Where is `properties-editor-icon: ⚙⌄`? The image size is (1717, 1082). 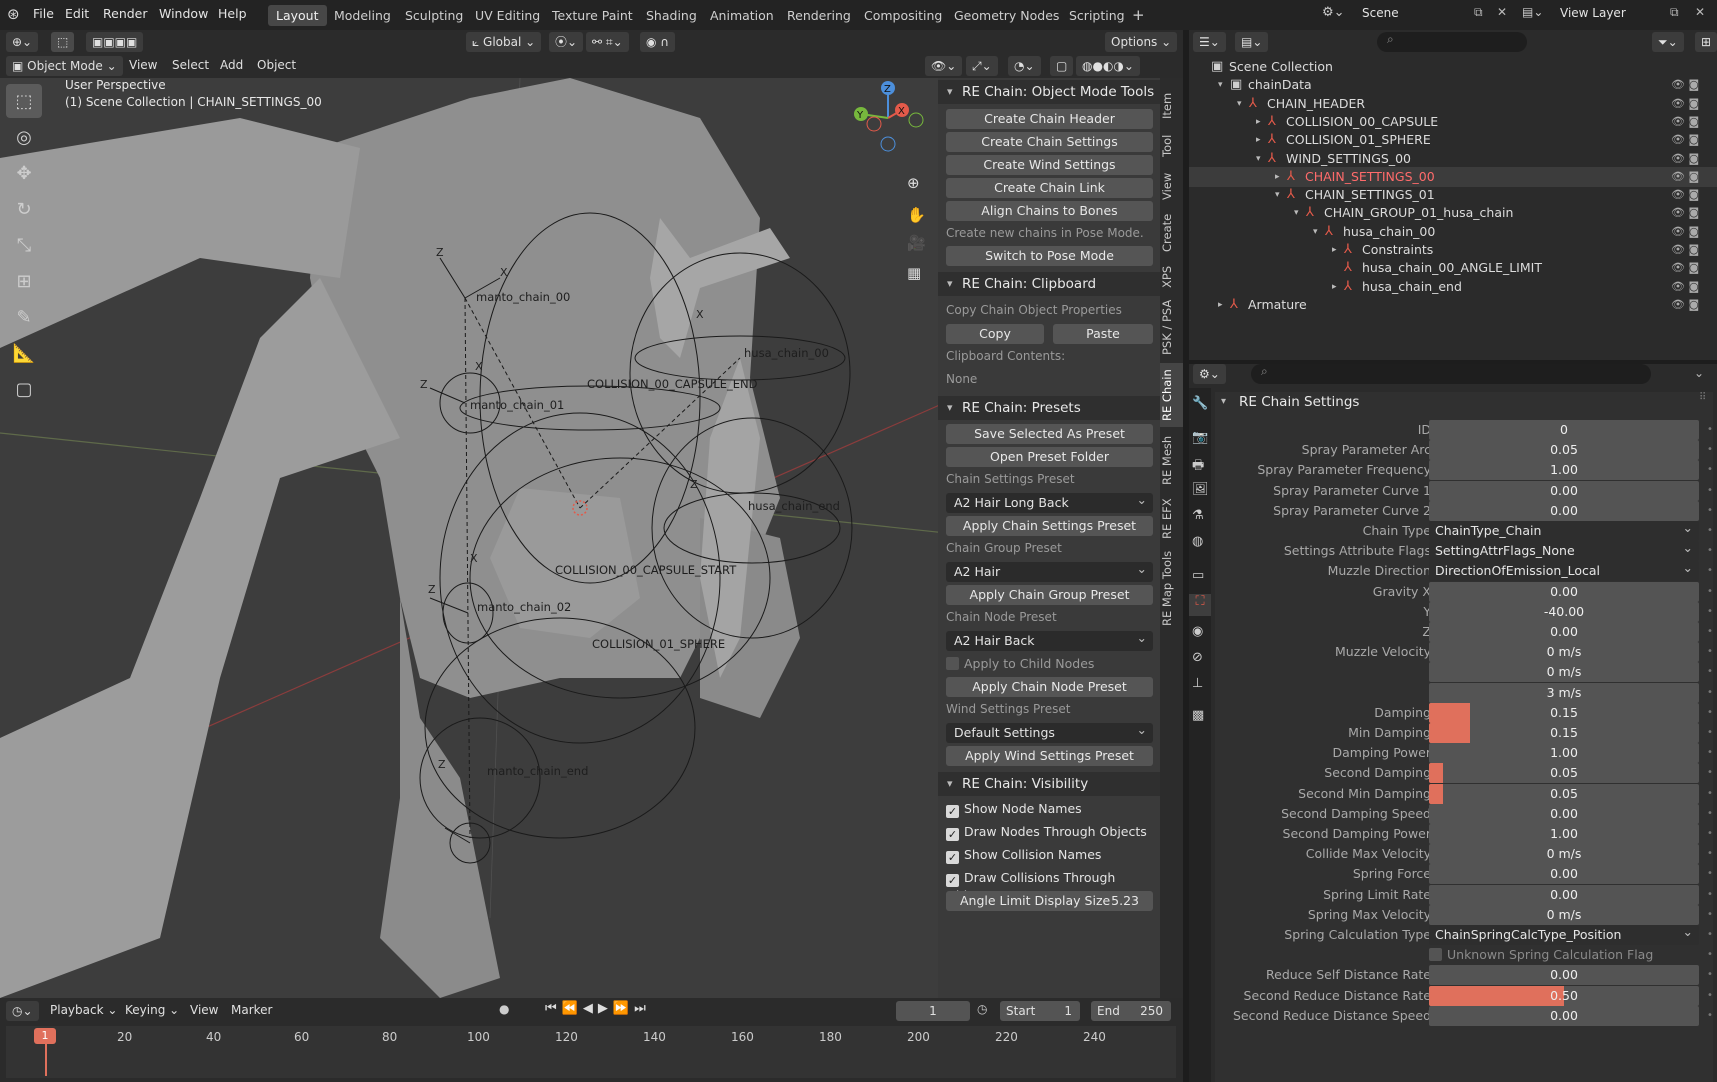 properties-editor-icon: ⚙⌄ is located at coordinates (1209, 374).